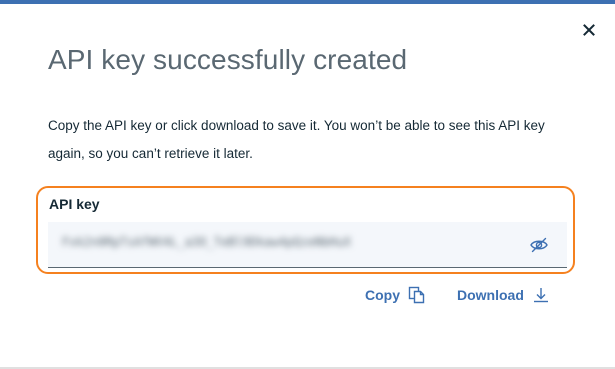  Describe the element at coordinates (206, 242) in the screenshot. I see `api-key-value: Fxk2n0RpTsAfWV4L_a3O_TeBl9Dkaw4pQzeNbHuX` at that location.